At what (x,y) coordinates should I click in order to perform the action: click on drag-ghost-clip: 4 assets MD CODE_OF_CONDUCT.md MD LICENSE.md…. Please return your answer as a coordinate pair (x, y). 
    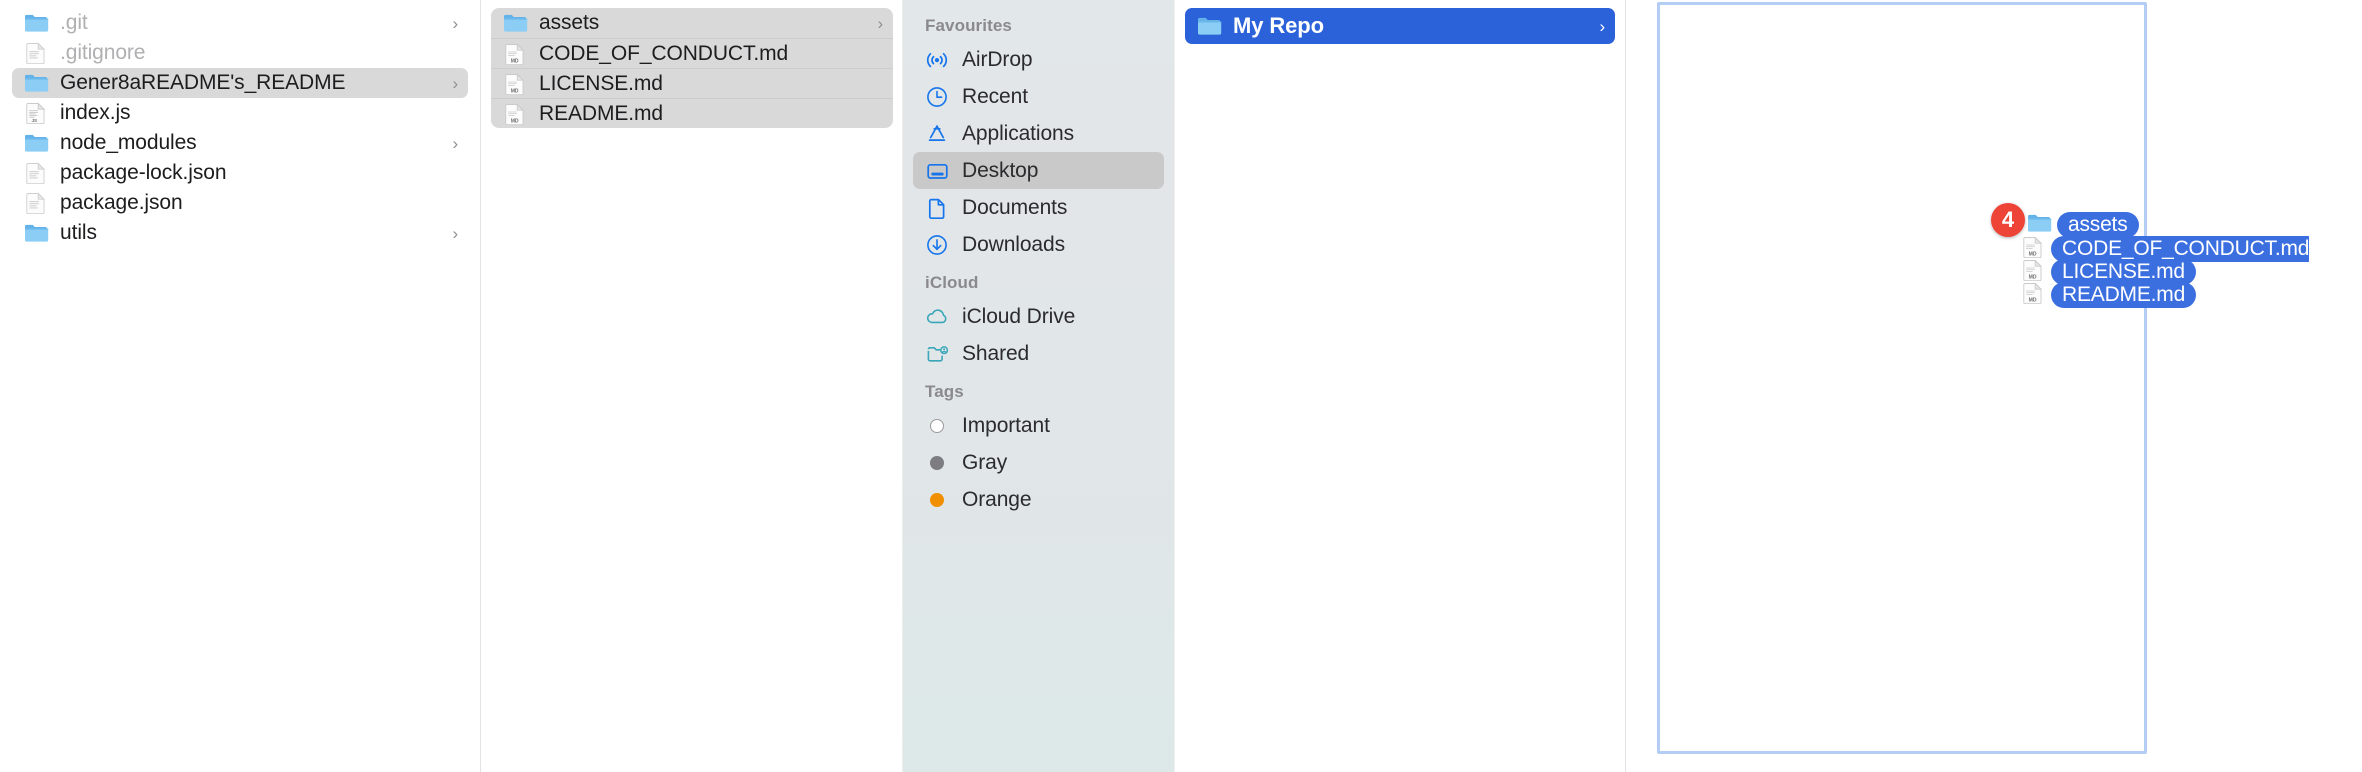
    Looking at the image, I should click on (2135, 386).